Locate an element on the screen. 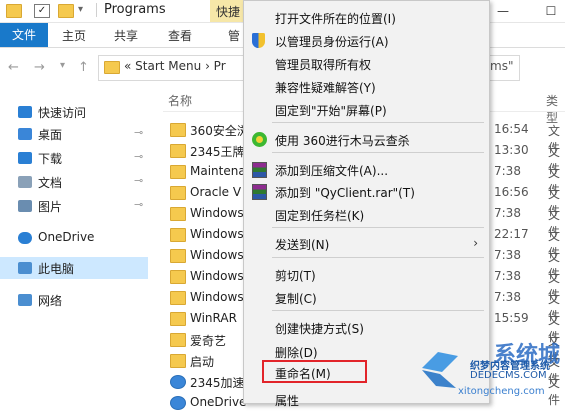  menu-item-3: 兼容性疑难解答(Y) is located at coordinates (365, 87).